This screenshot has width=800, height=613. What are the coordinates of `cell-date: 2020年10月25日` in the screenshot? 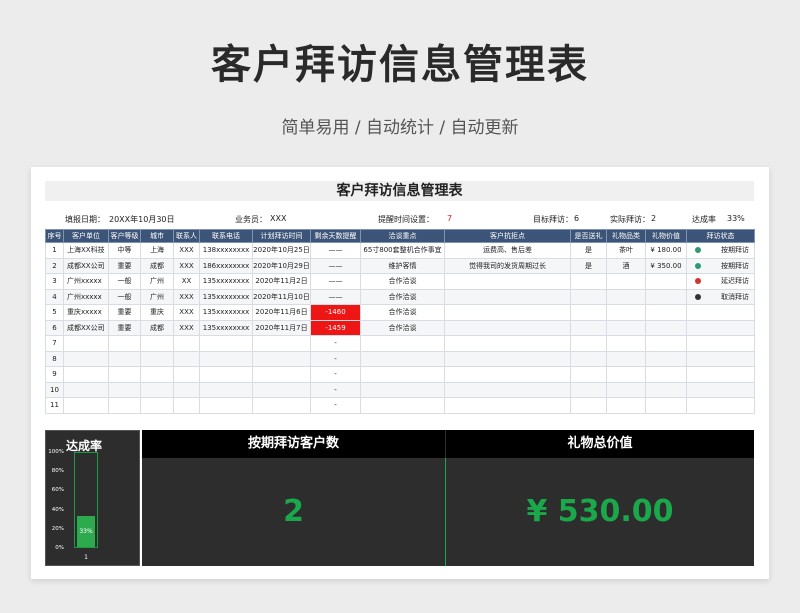 It's located at (281, 250).